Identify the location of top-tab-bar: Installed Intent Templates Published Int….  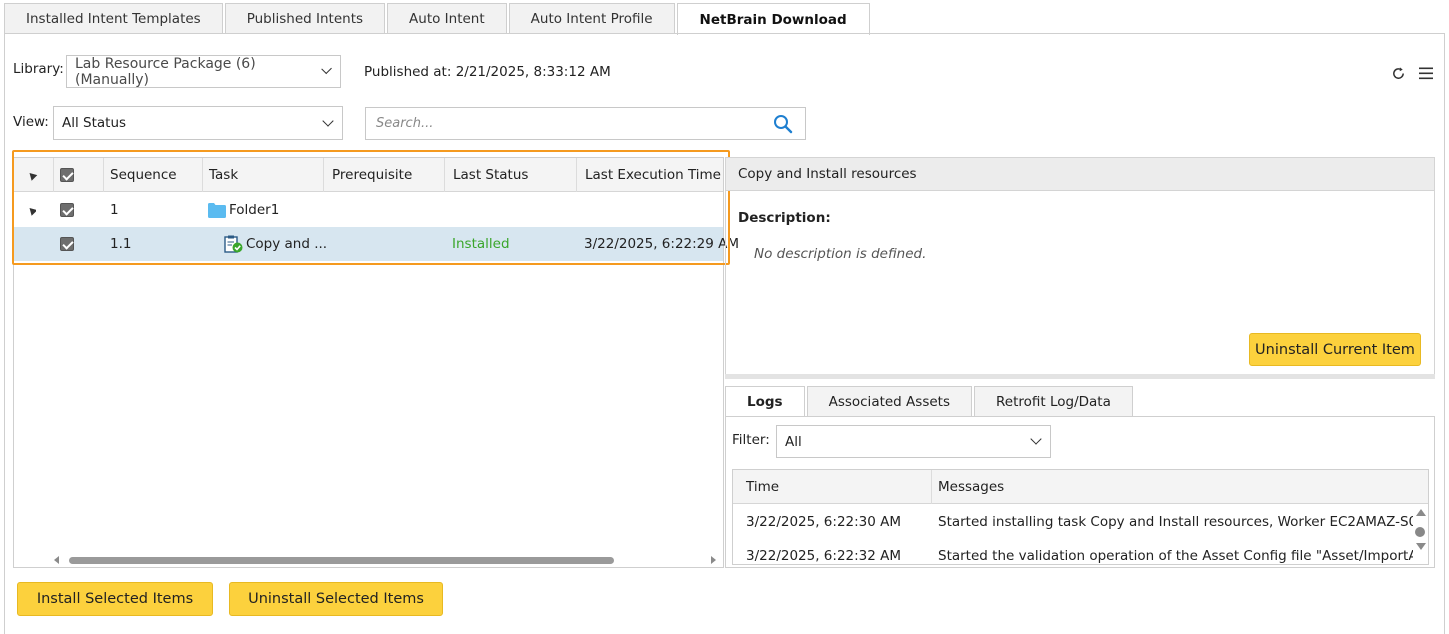
(438, 19).